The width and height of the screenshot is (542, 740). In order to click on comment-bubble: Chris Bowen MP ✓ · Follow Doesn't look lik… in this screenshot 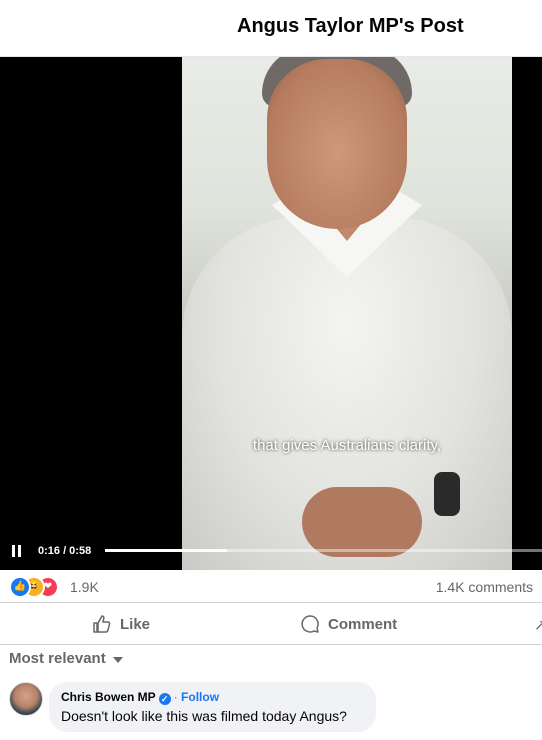, I will do `click(212, 707)`.